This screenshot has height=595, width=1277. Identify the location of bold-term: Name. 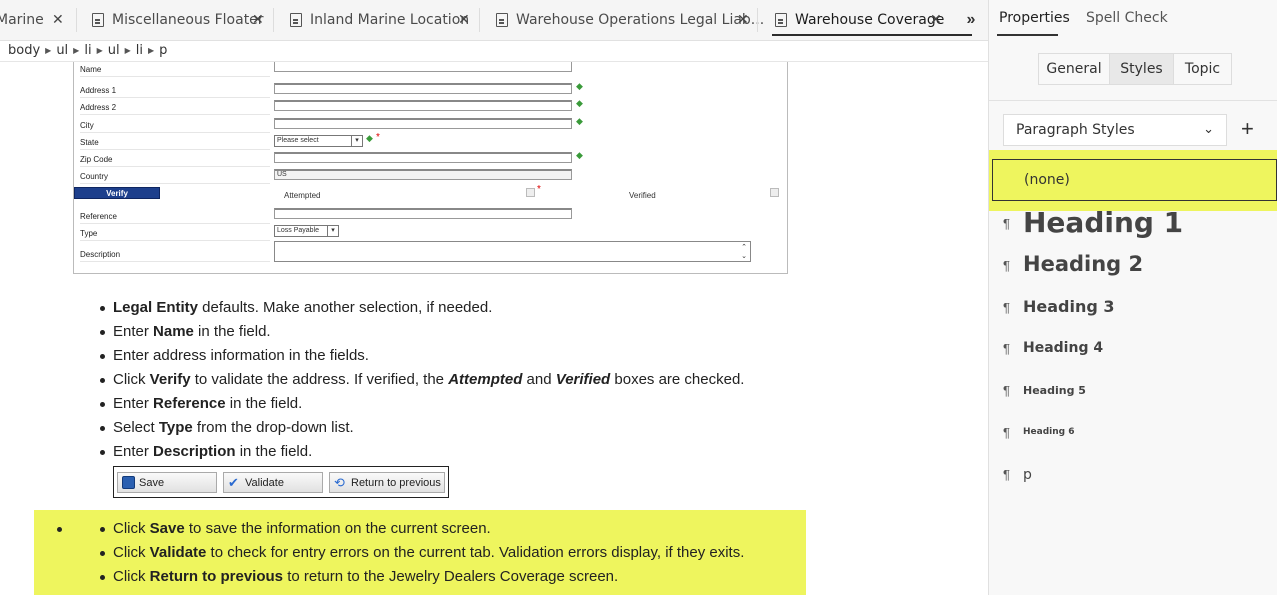
(173, 331).